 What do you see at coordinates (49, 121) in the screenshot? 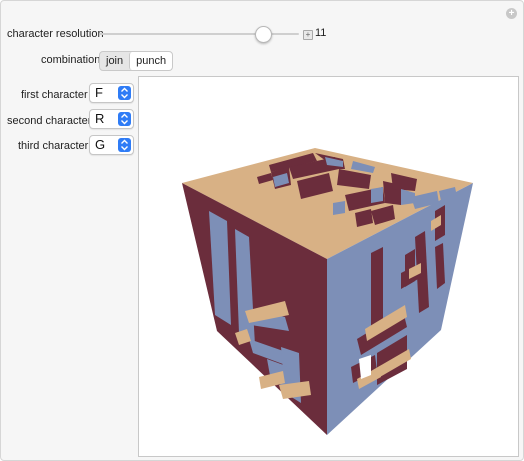
I see `second-character-label: second character` at bounding box center [49, 121].